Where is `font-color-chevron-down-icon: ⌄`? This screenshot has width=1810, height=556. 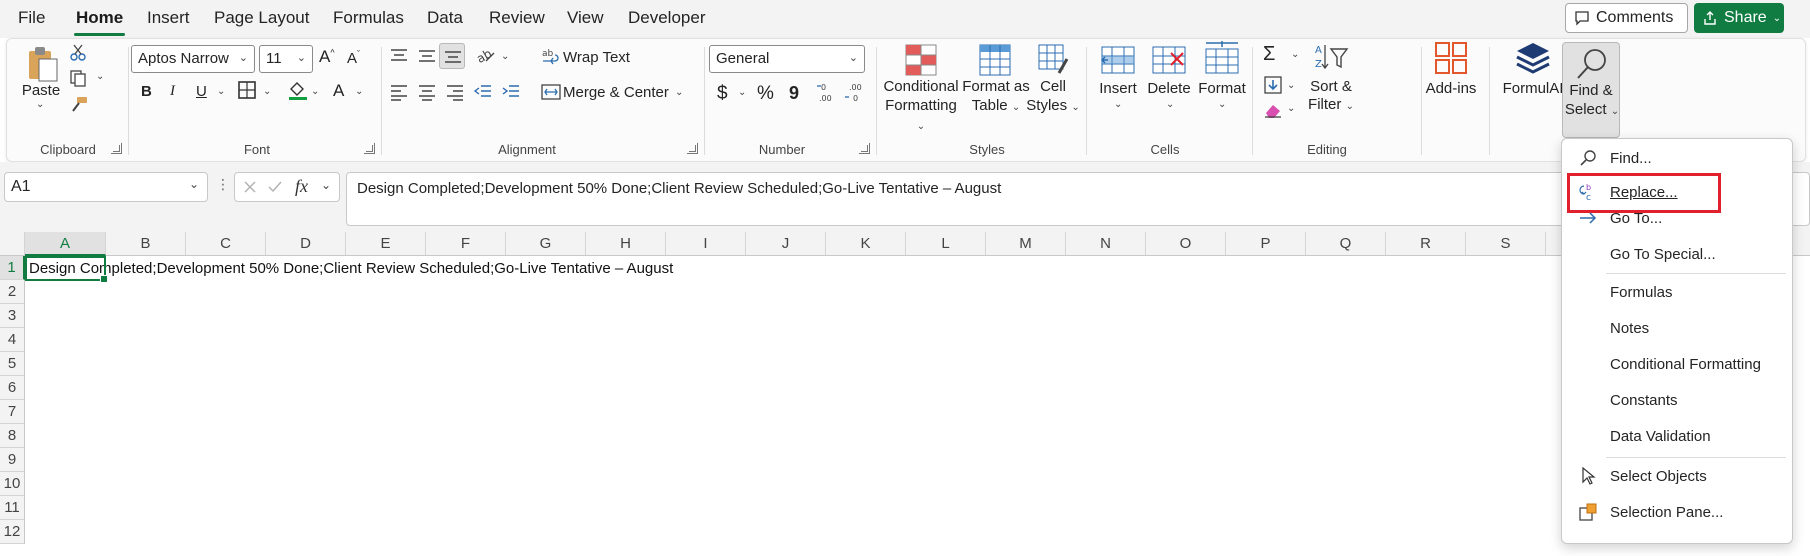
font-color-chevron-down-icon: ⌄ is located at coordinates (359, 91).